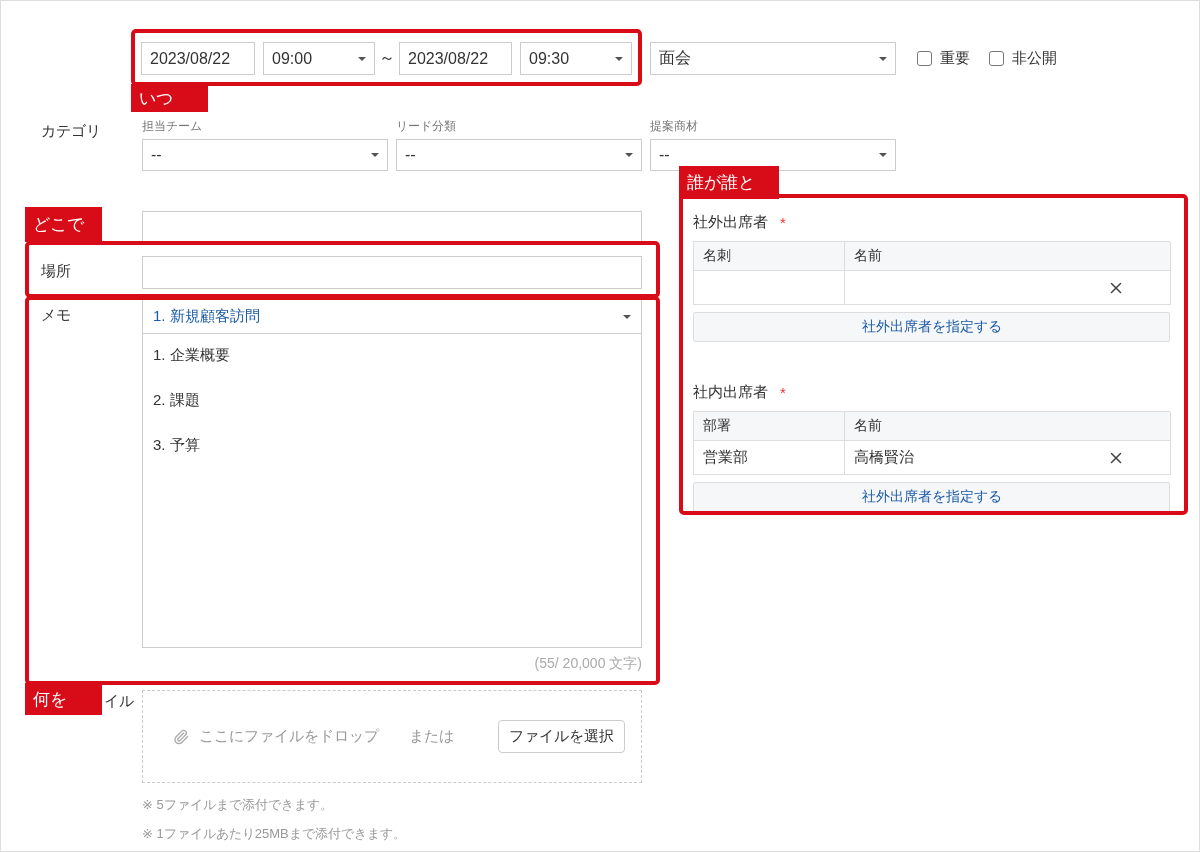  Describe the element at coordinates (172, 126) in the screenshot. I see `field-label: 担当チーム` at that location.